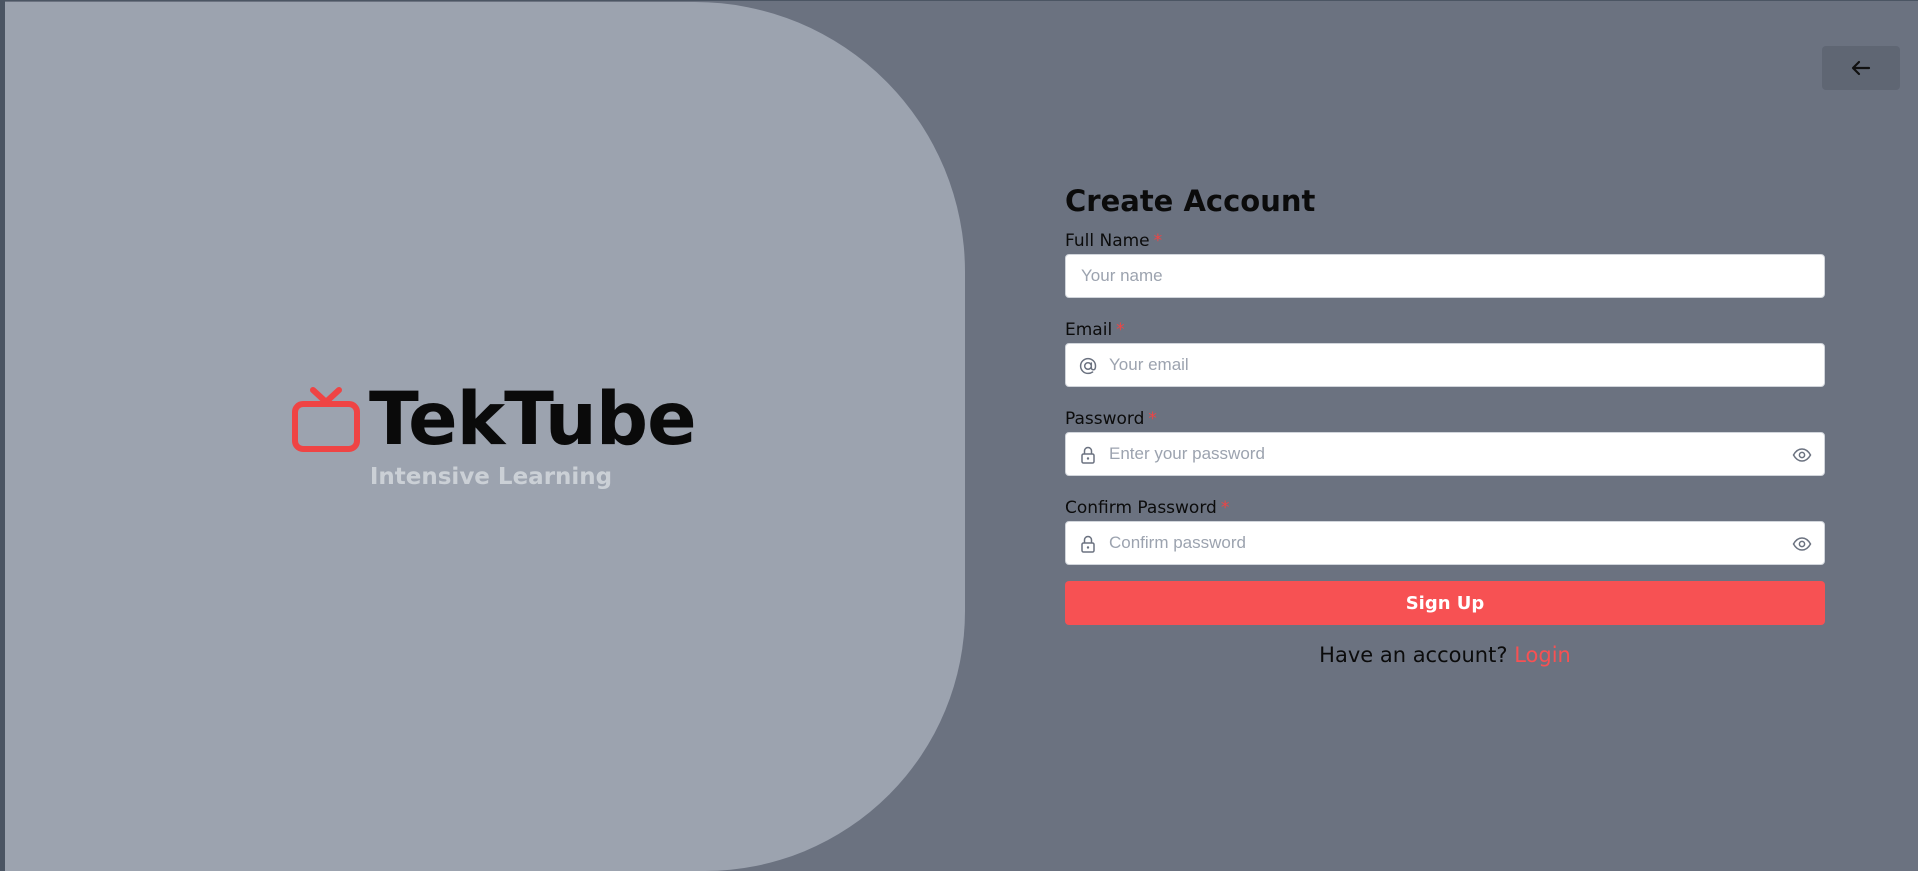 Image resolution: width=1918 pixels, height=871 pixels. I want to click on confirm-password-field-box, so click(1445, 543).